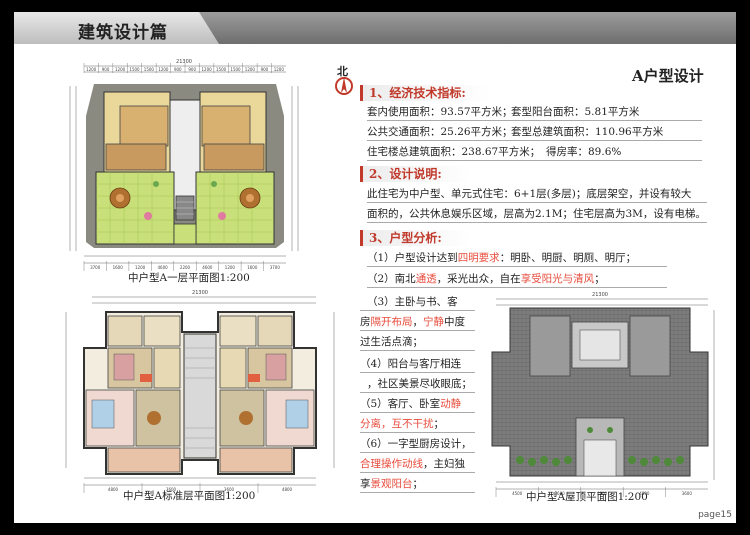  Describe the element at coordinates (425, 93) in the screenshot. I see `section-heading-1: 1、经济技术指标:` at that location.